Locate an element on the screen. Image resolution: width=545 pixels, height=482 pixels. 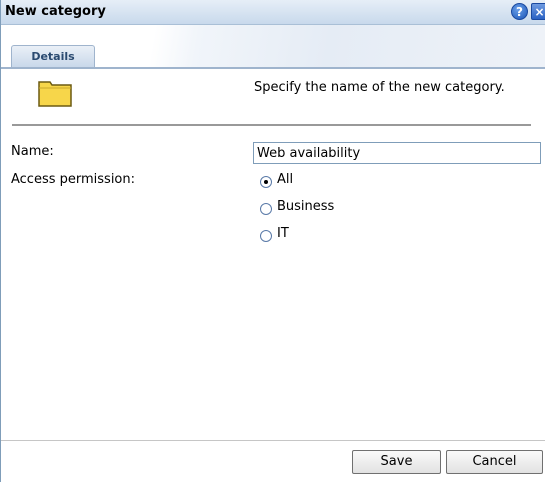
tab-details: Details is located at coordinates (53, 56).